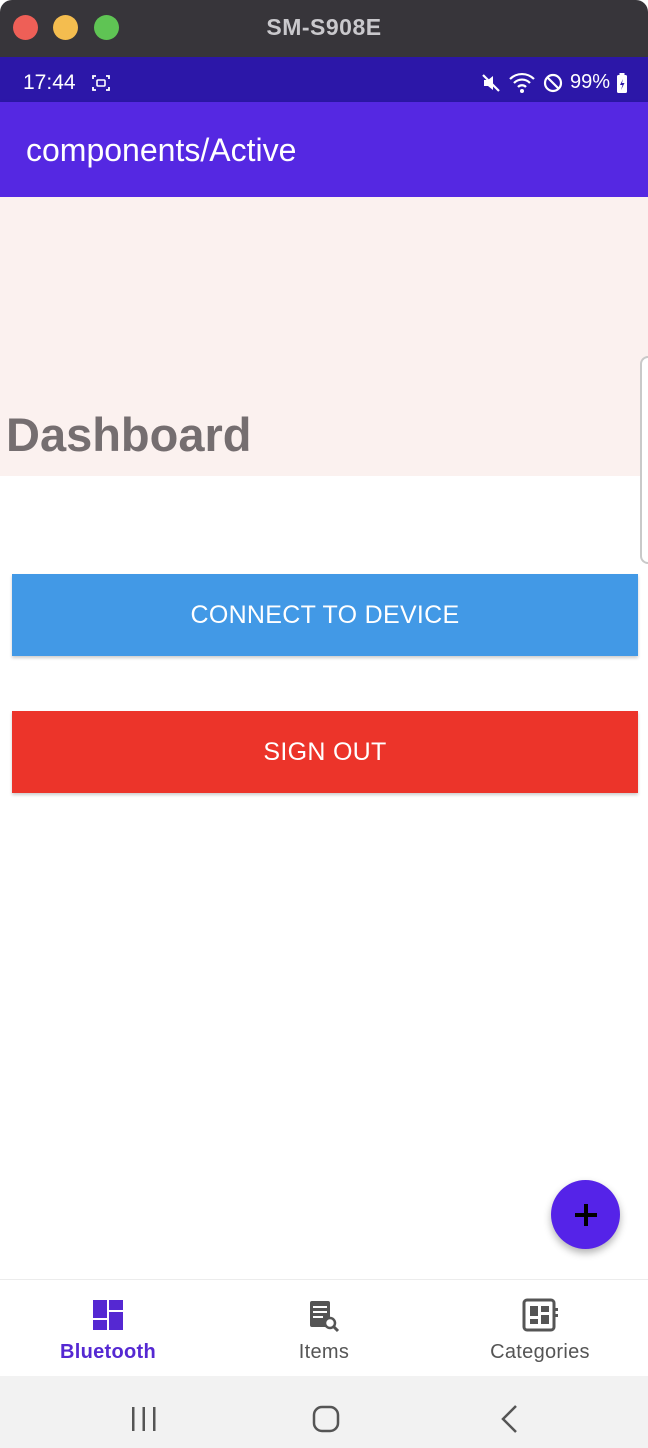 This screenshot has height=1448, width=648. I want to click on connect-device-button: CONNECT TO DEVICE, so click(325, 615).